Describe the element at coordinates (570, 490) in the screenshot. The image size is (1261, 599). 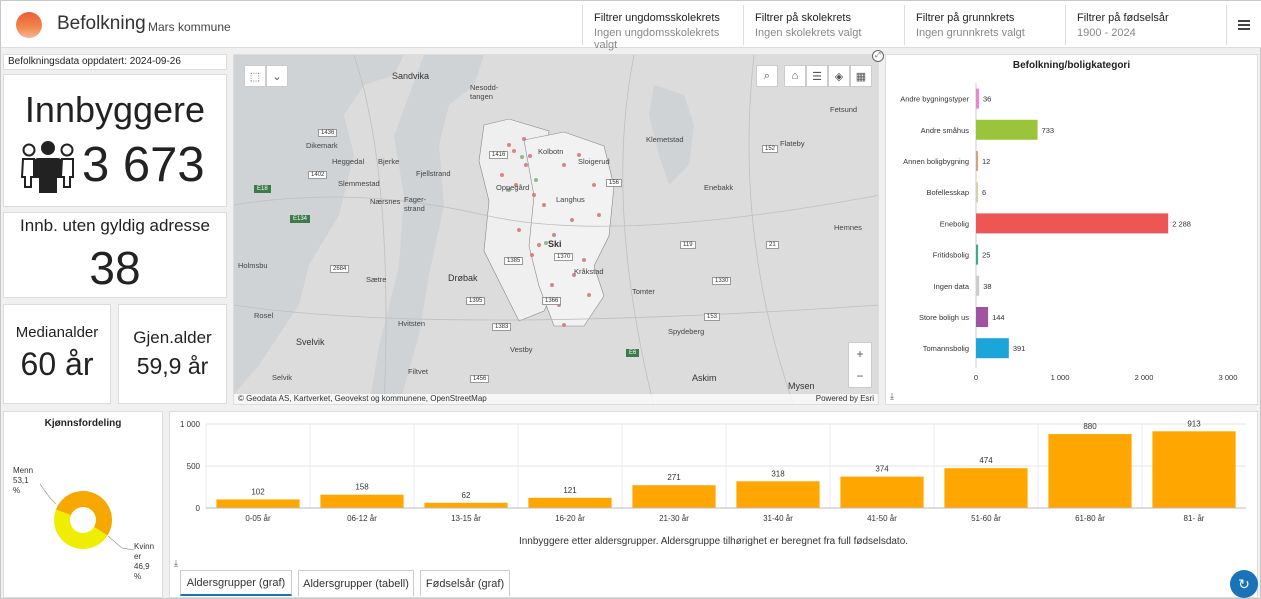
I see `bar-value-label: 121` at that location.